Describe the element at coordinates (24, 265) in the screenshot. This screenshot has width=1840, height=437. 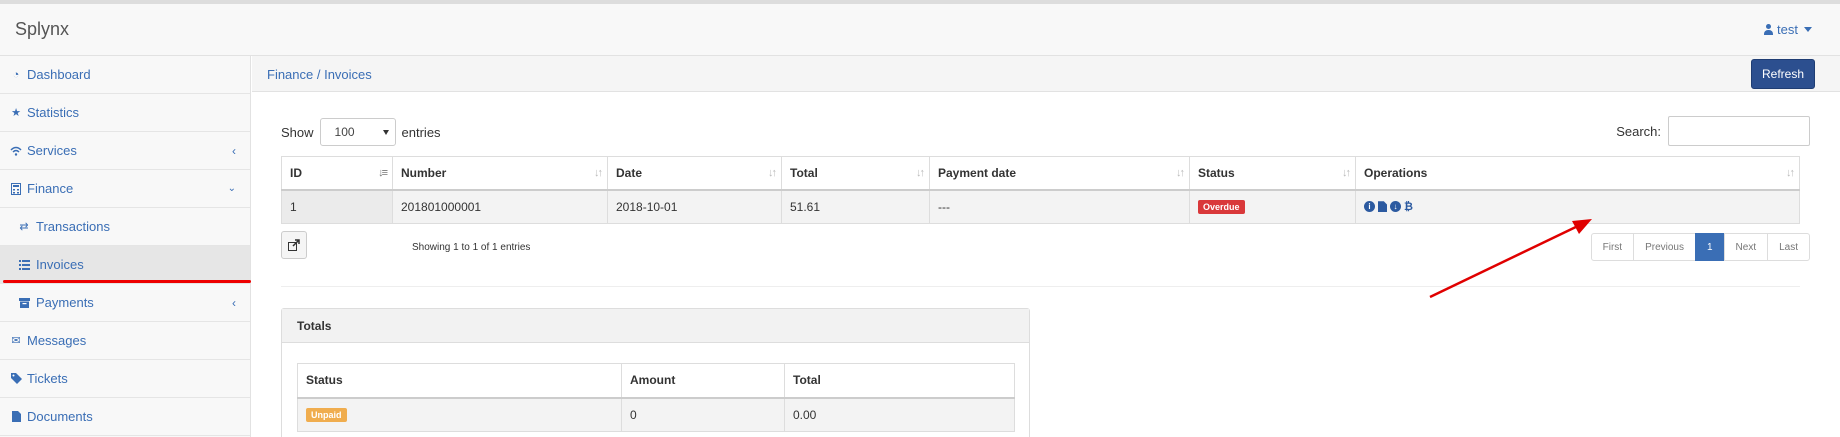
I see `list-icon` at that location.